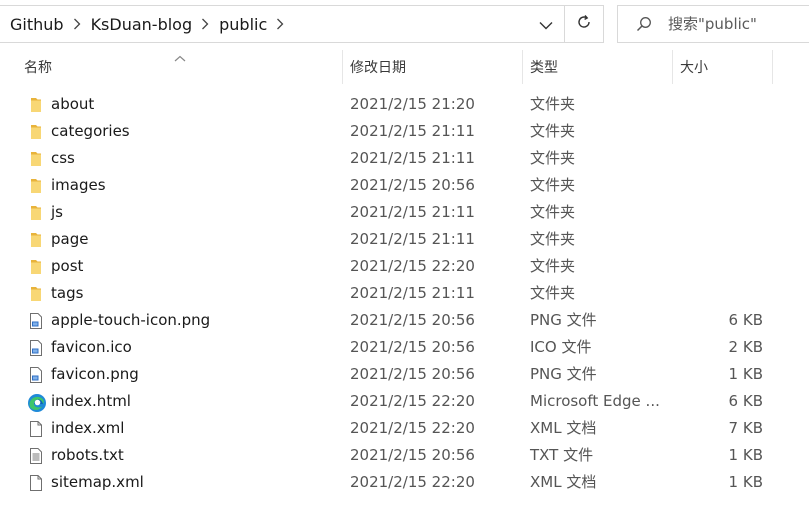 The width and height of the screenshot is (809, 516). What do you see at coordinates (87, 455) in the screenshot?
I see `file-name: robots.txt` at bounding box center [87, 455].